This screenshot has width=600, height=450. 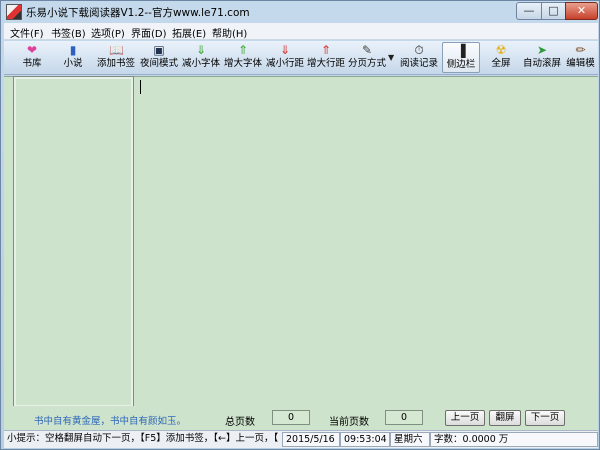 I want to click on menu-extend: 拓展(E), so click(x=189, y=32).